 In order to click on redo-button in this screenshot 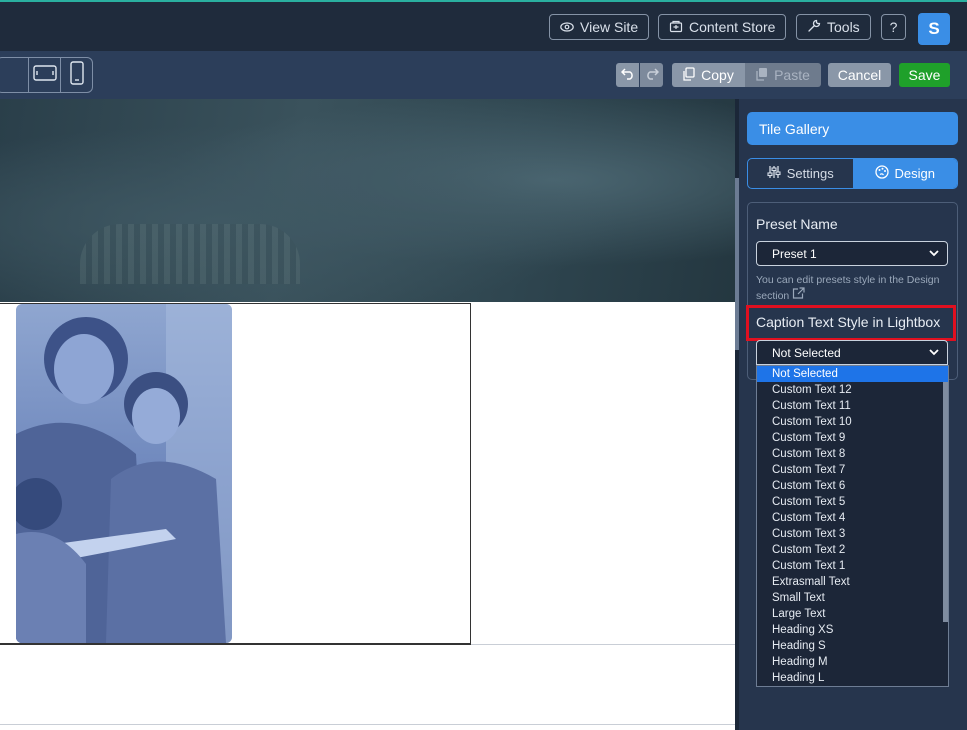, I will do `click(651, 75)`.